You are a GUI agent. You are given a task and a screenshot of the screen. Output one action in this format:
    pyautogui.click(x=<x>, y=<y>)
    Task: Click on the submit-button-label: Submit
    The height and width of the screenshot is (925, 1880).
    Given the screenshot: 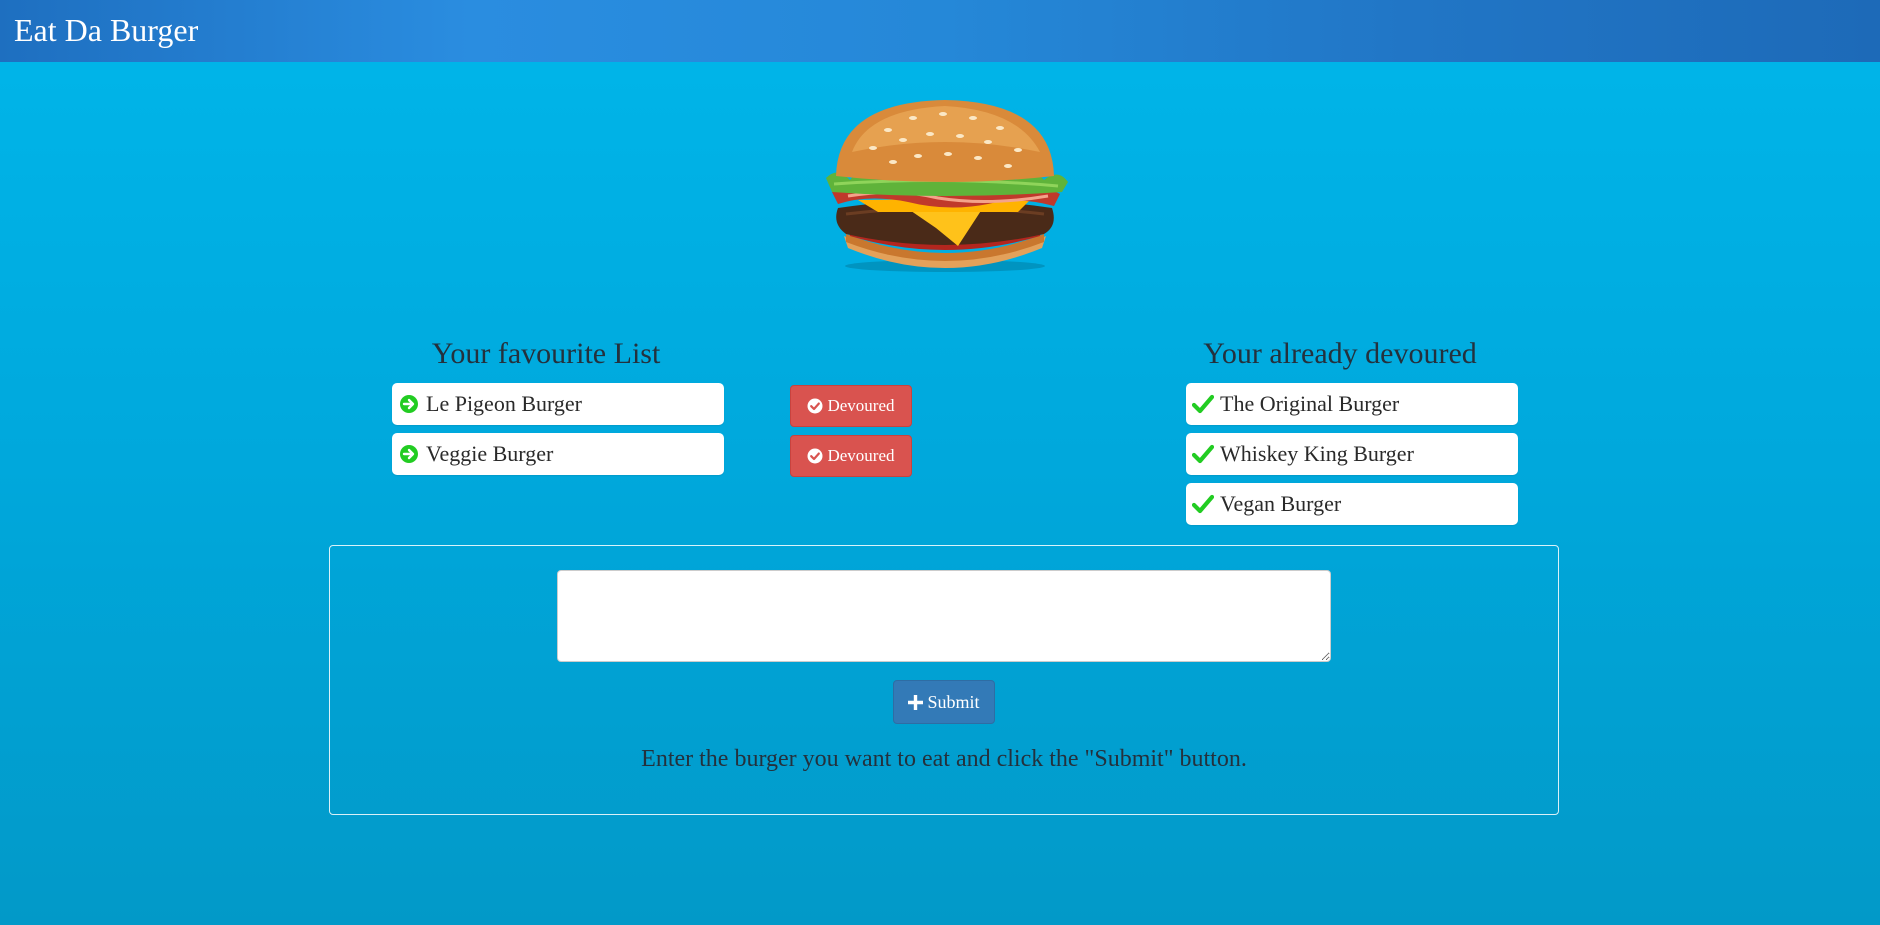 What is the action you would take?
    pyautogui.click(x=953, y=701)
    